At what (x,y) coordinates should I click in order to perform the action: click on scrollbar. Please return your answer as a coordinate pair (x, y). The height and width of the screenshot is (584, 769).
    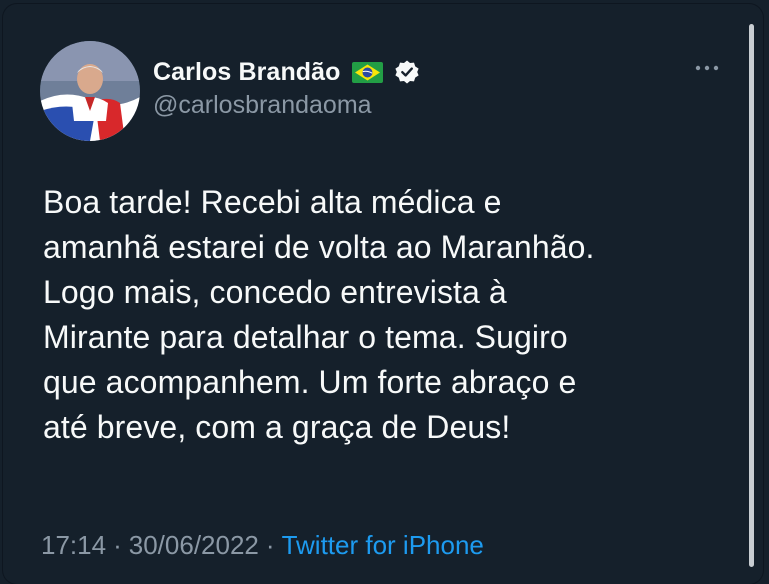
    Looking at the image, I should click on (752, 295).